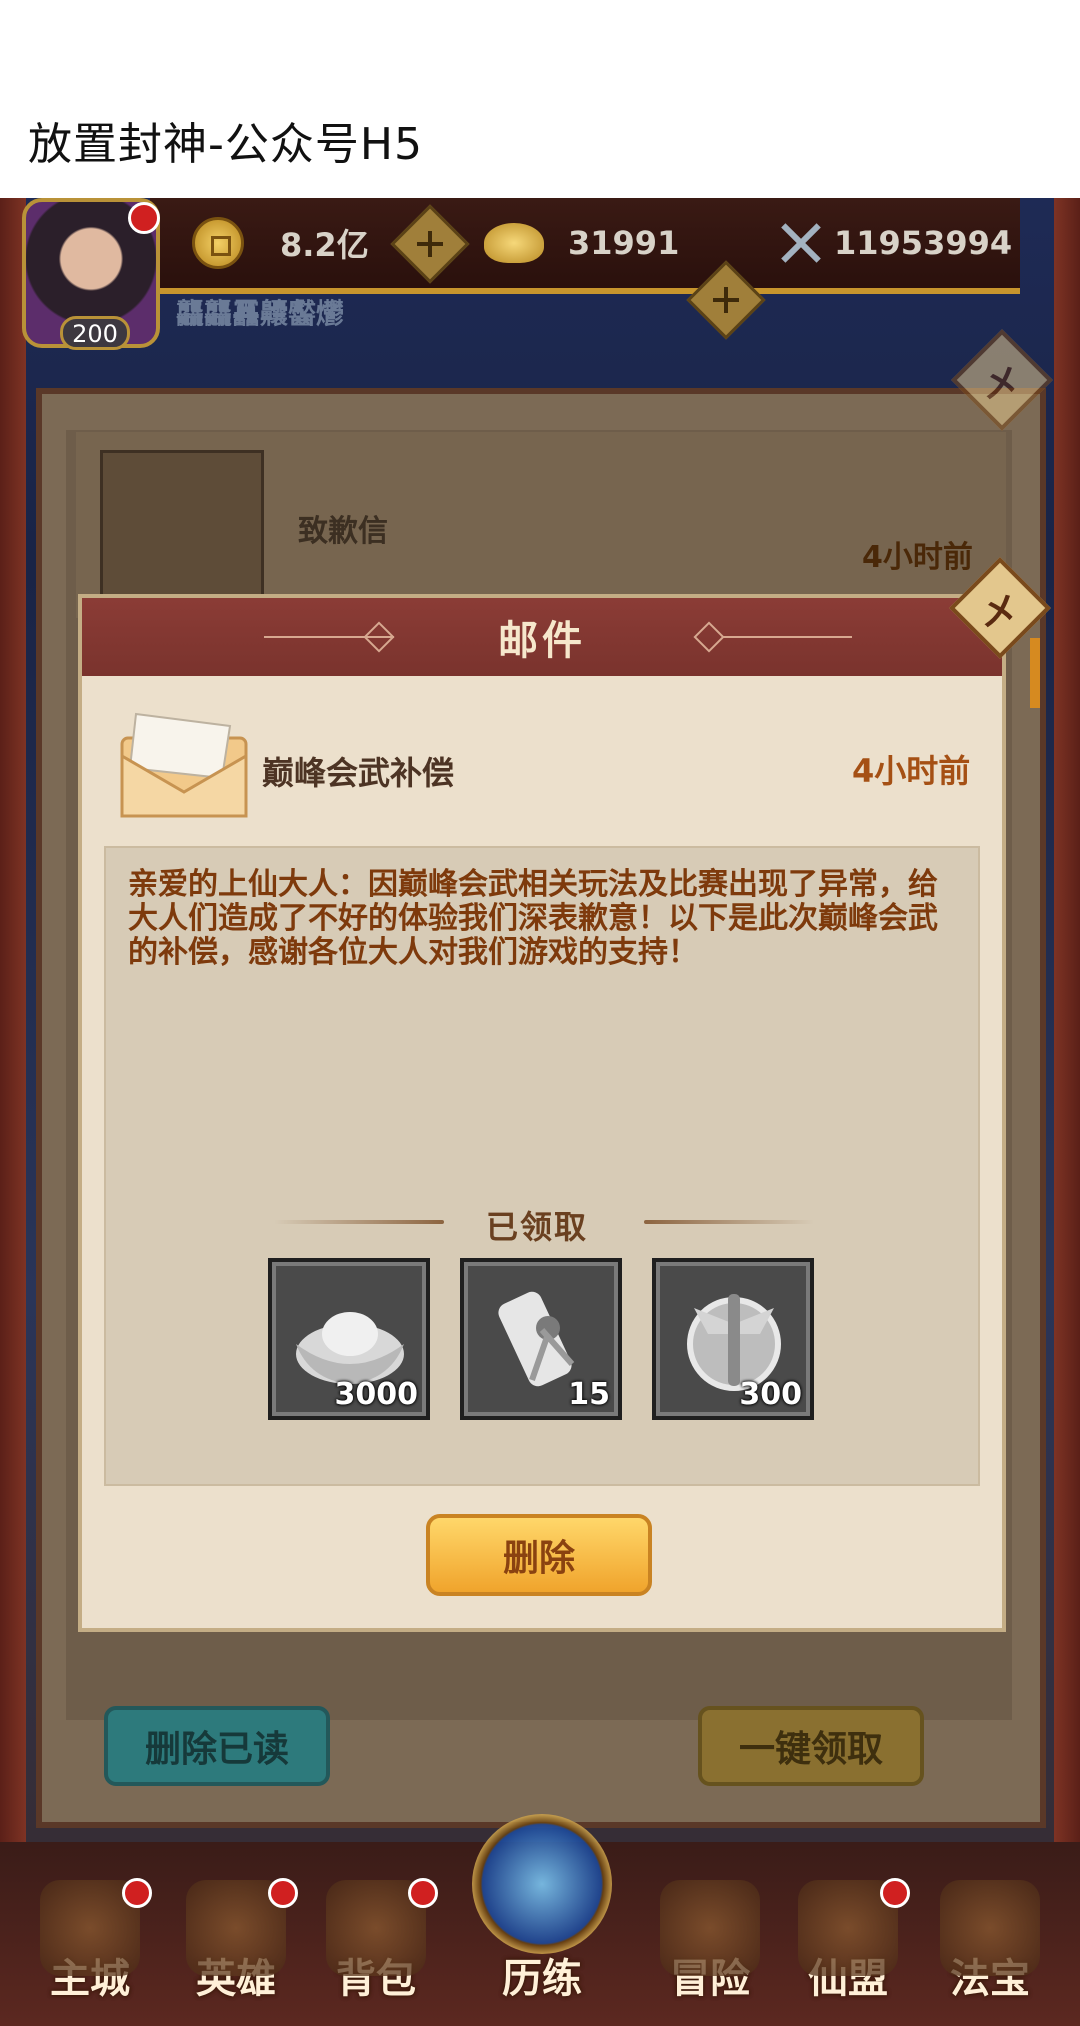 The height and width of the screenshot is (2026, 1080). I want to click on battle-power-icon, so click(801, 243).